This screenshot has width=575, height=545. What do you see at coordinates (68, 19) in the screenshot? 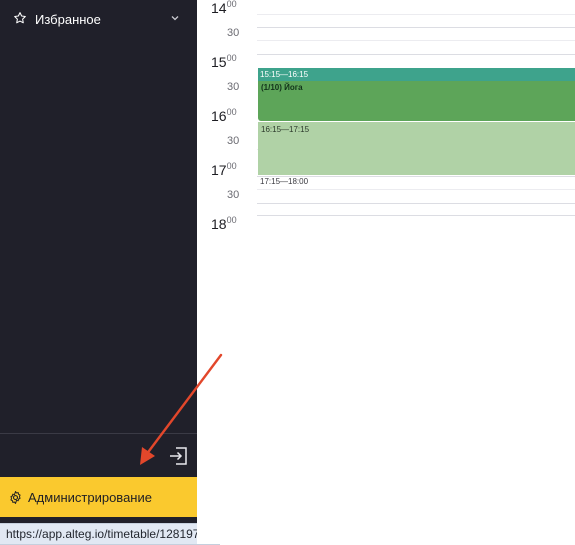
I see `sidebar-item-label: Избранное` at bounding box center [68, 19].